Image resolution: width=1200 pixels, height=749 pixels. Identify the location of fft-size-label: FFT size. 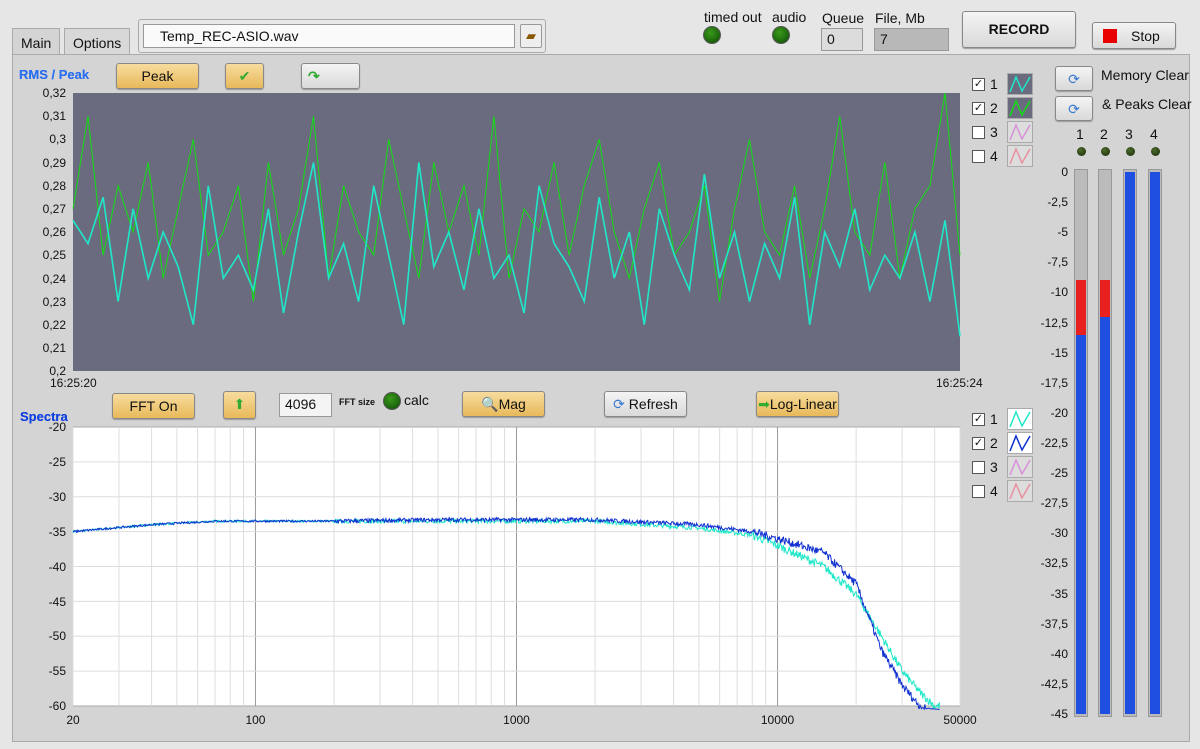
(357, 402).